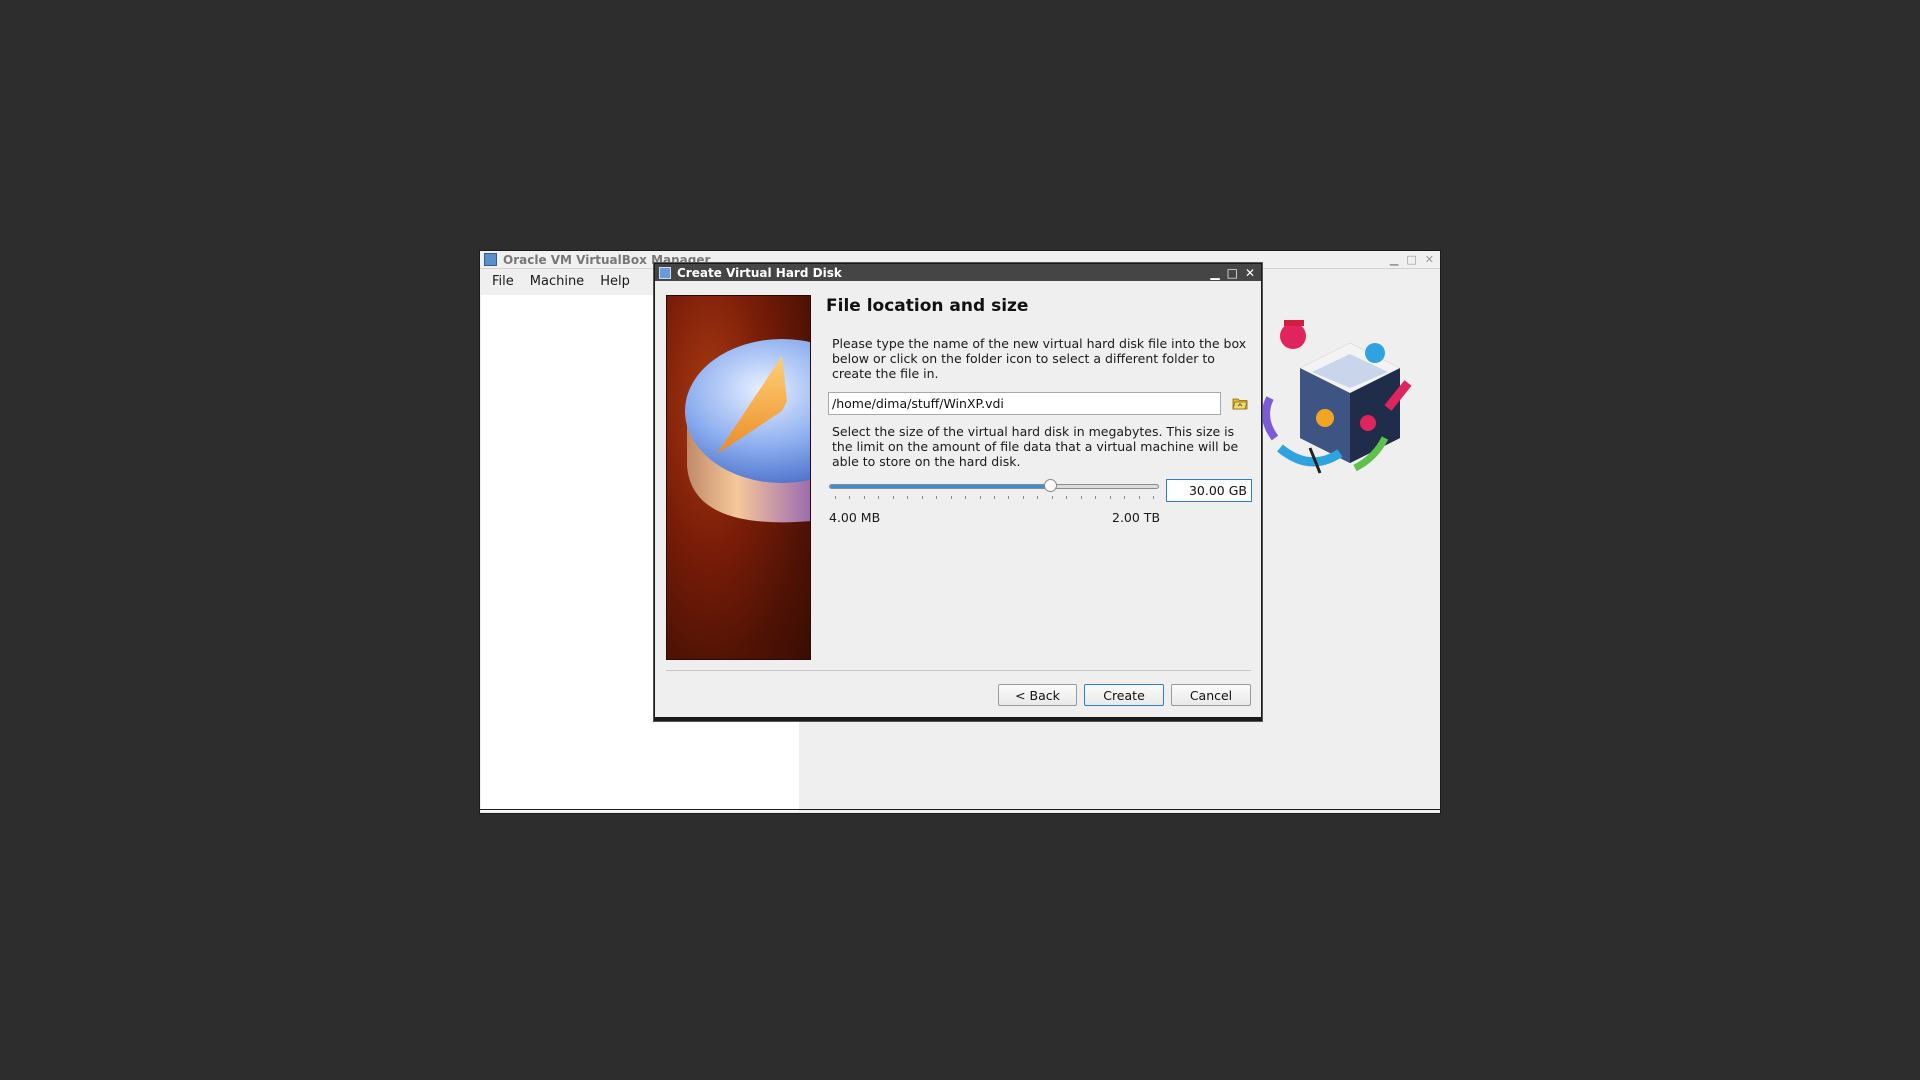 This screenshot has height=1080, width=1920. What do you see at coordinates (958, 718) in the screenshot?
I see `dialog-bottom-border` at bounding box center [958, 718].